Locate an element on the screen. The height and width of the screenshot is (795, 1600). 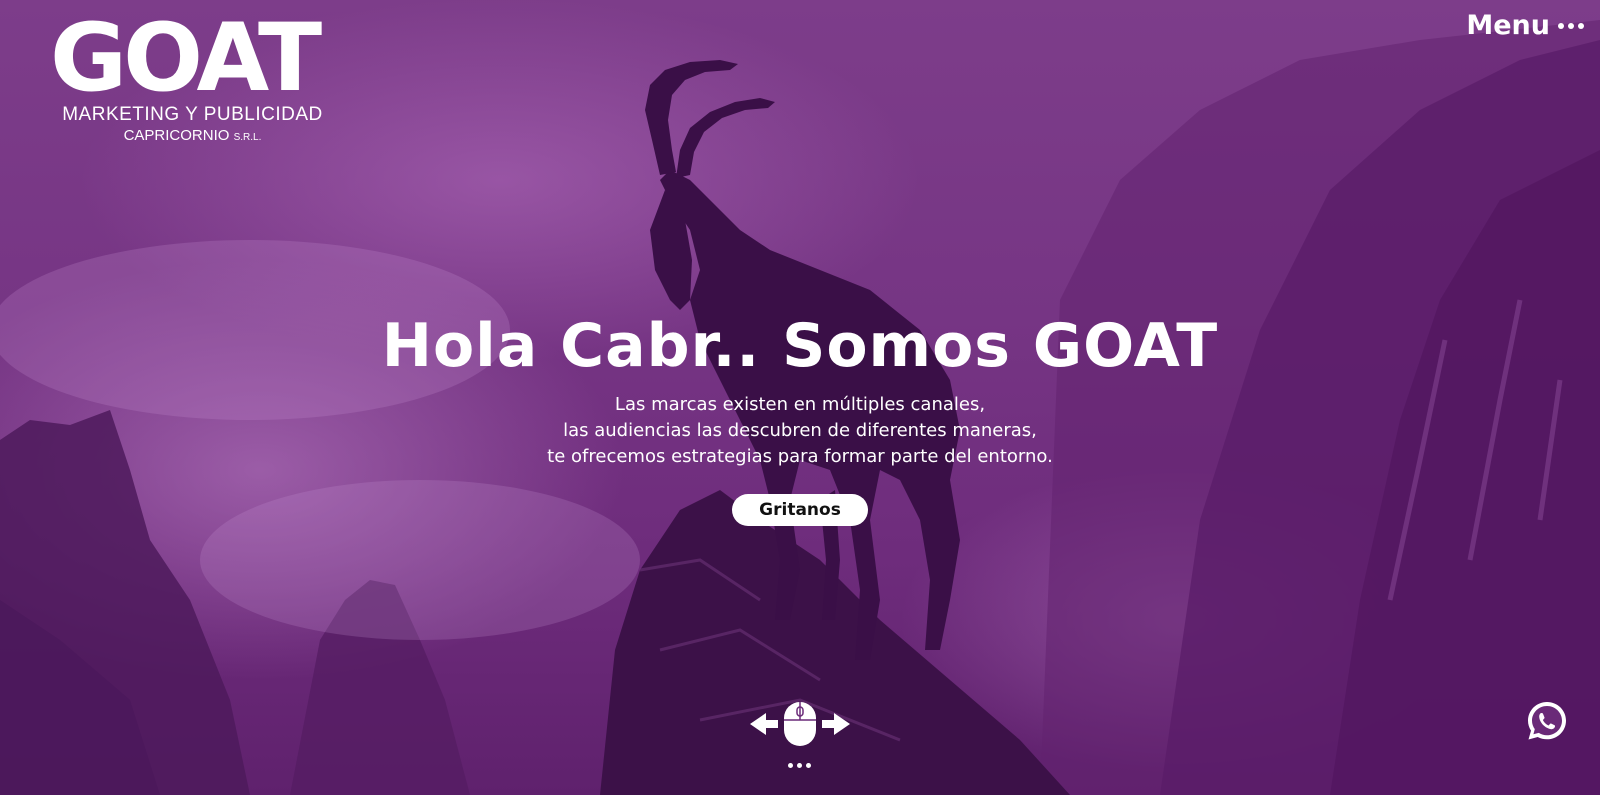
logo-wordmark: GOAT is located at coordinates (186, 58).